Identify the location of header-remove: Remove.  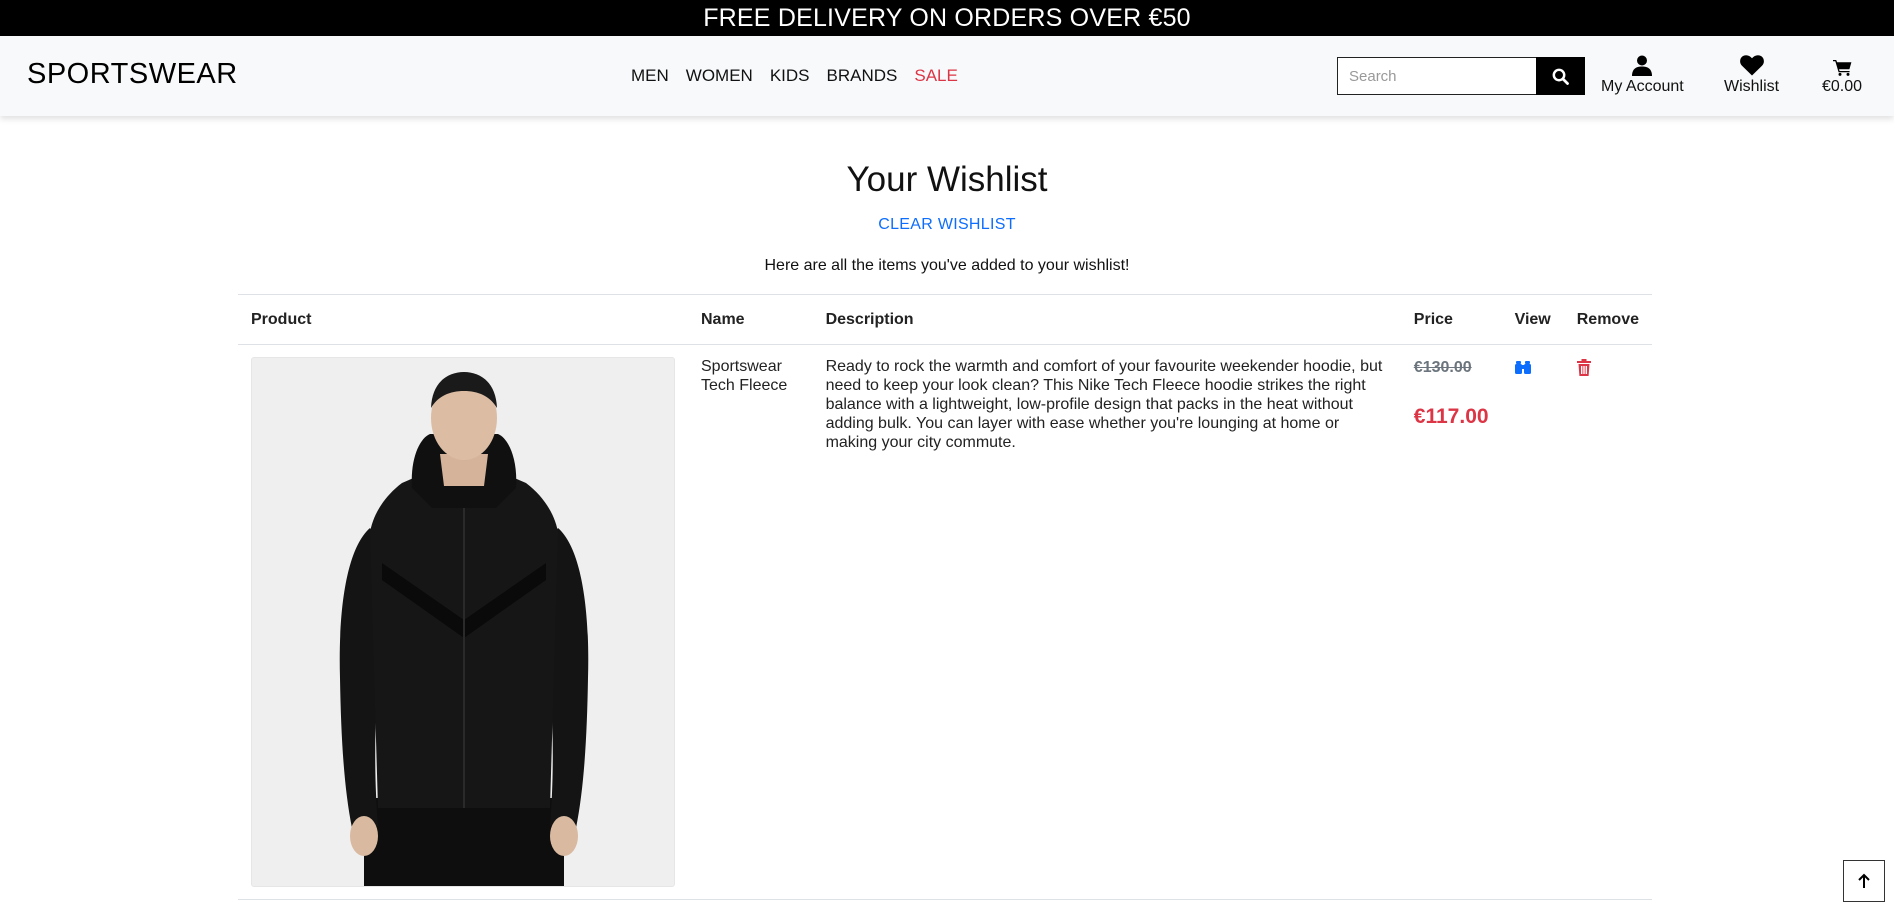
(1607, 319).